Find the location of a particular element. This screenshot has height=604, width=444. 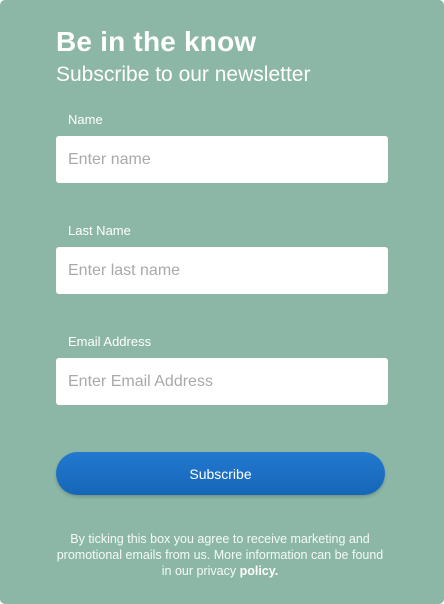

last-name-label: Last Name is located at coordinates (99, 230).